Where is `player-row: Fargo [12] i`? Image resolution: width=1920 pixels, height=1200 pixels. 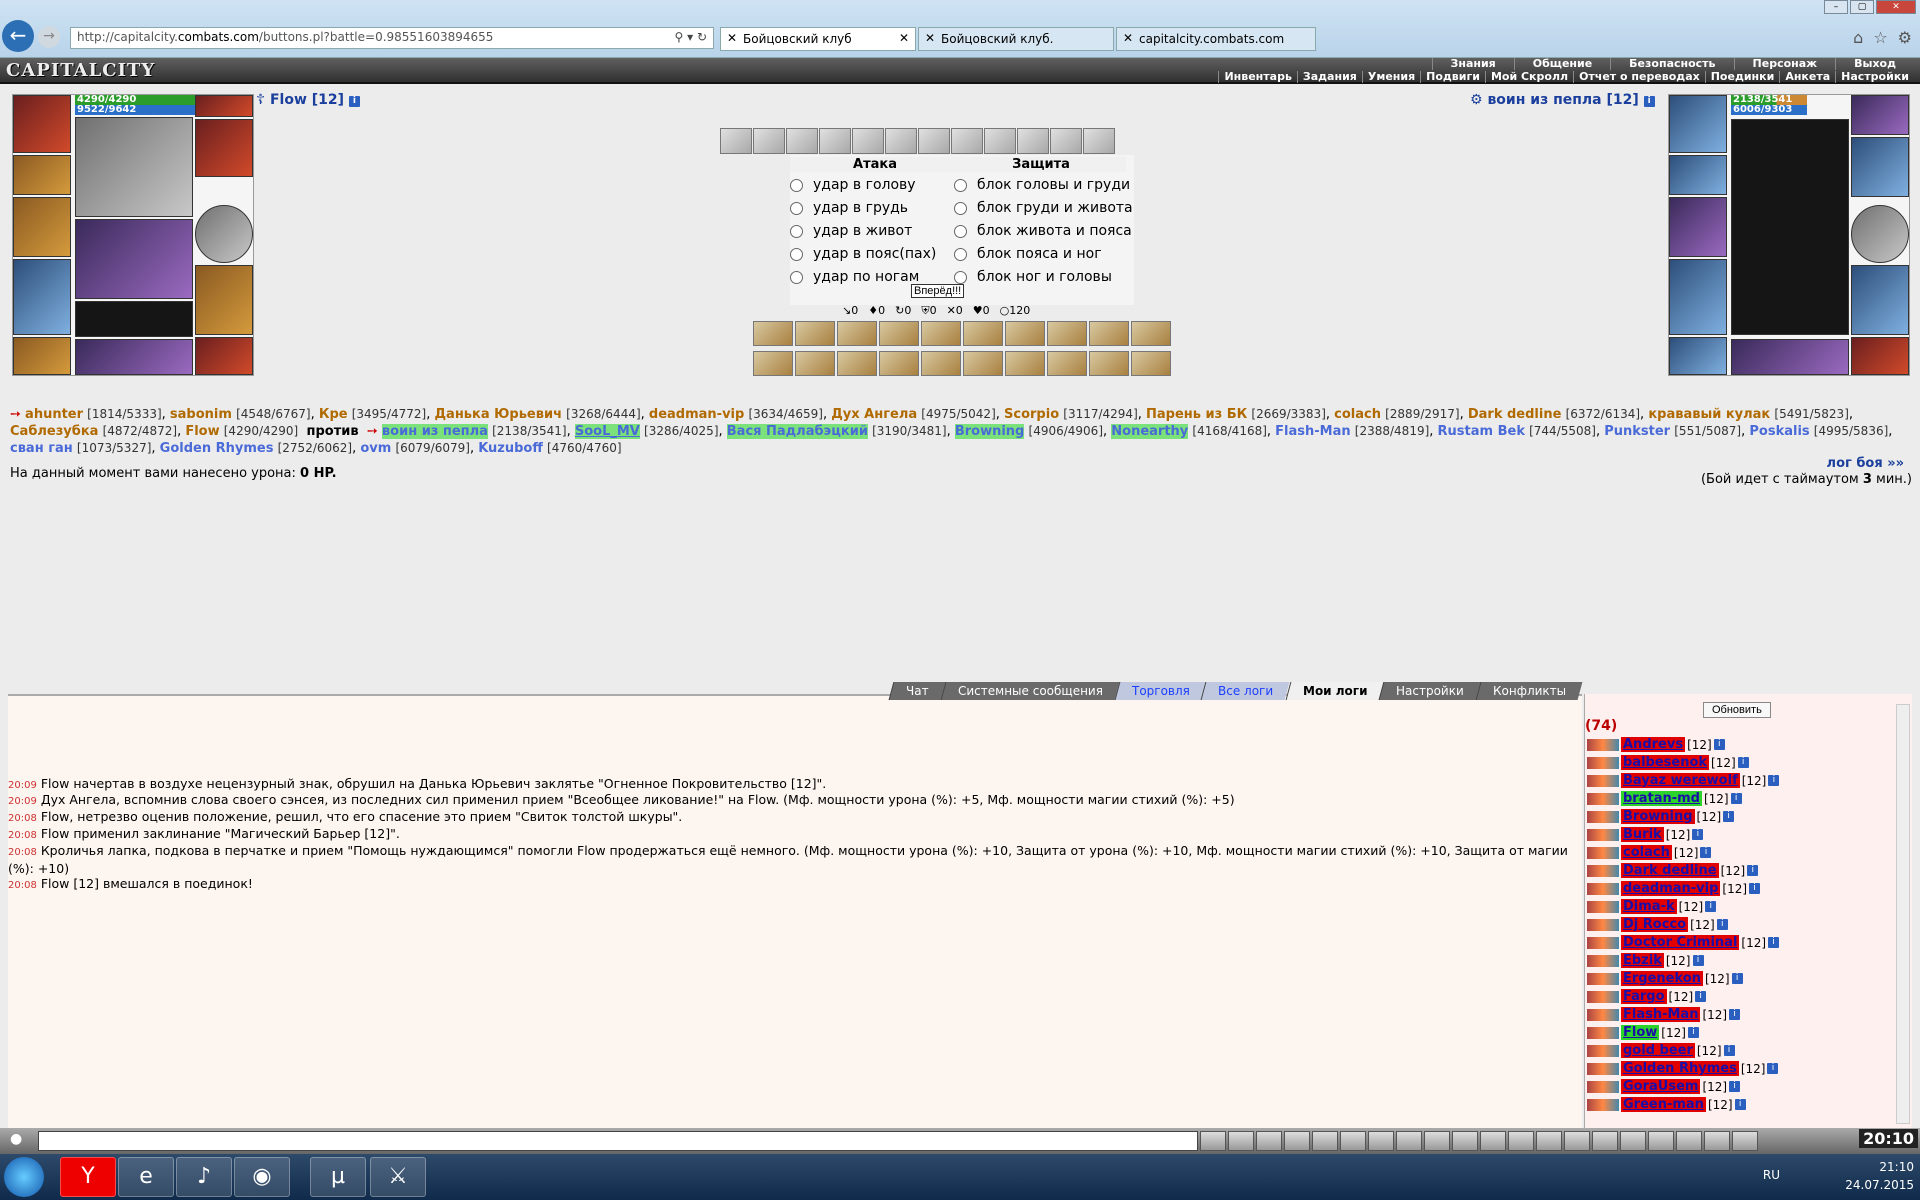 player-row: Fargo [12] i is located at coordinates (1647, 996).